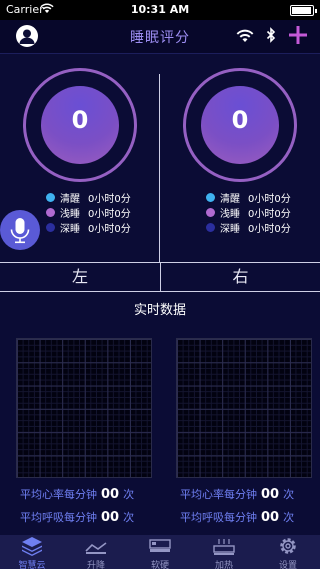 Image resolution: width=320 pixels, height=569 pixels. Describe the element at coordinates (223, 565) in the screenshot. I see `tab-label: 加热` at that location.